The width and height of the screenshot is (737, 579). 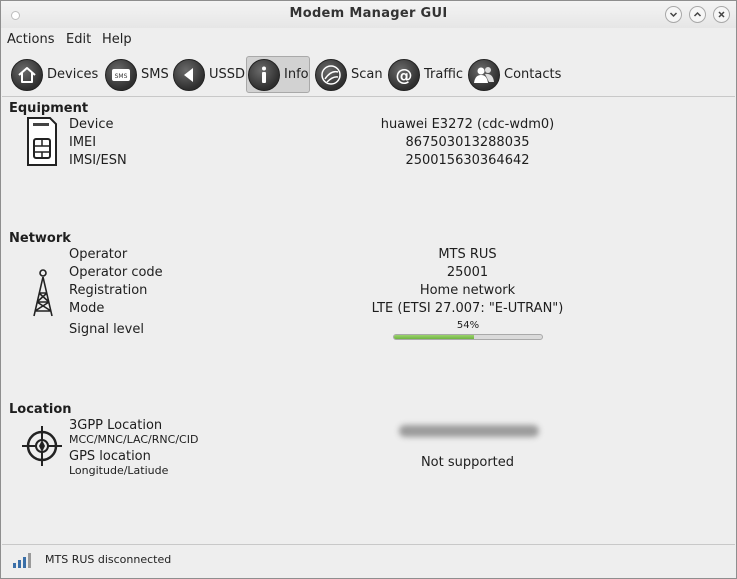 I want to click on title-bar: Modem Manager GUI, so click(x=368, y=14).